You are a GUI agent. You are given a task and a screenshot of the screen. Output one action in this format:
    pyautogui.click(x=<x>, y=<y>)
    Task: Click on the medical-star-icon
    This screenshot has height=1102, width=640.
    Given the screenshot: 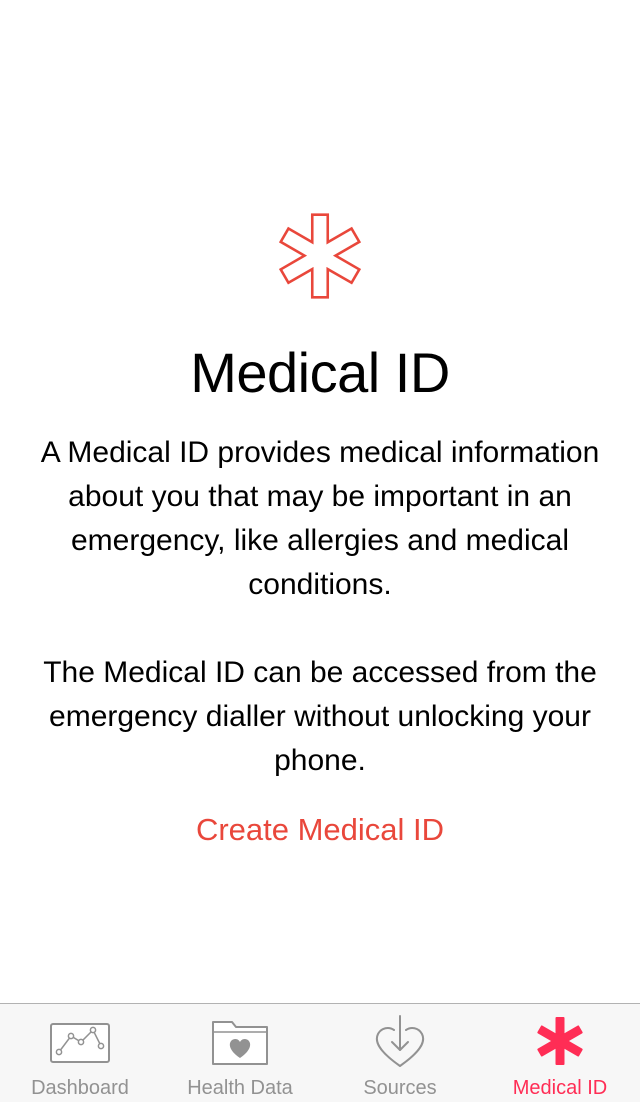 What is the action you would take?
    pyautogui.click(x=560, y=1041)
    